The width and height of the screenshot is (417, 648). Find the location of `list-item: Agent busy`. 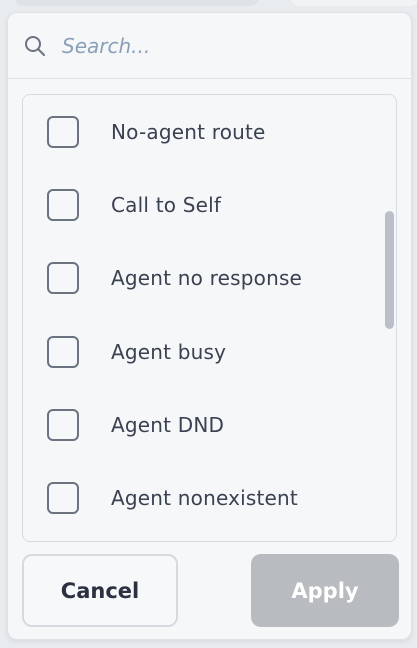

list-item: Agent busy is located at coordinates (203, 352).